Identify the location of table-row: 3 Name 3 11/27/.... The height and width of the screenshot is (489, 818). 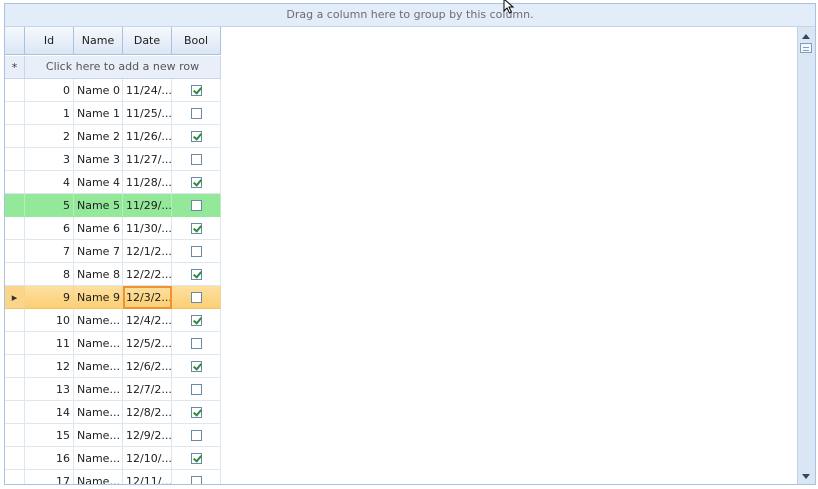
(113, 159).